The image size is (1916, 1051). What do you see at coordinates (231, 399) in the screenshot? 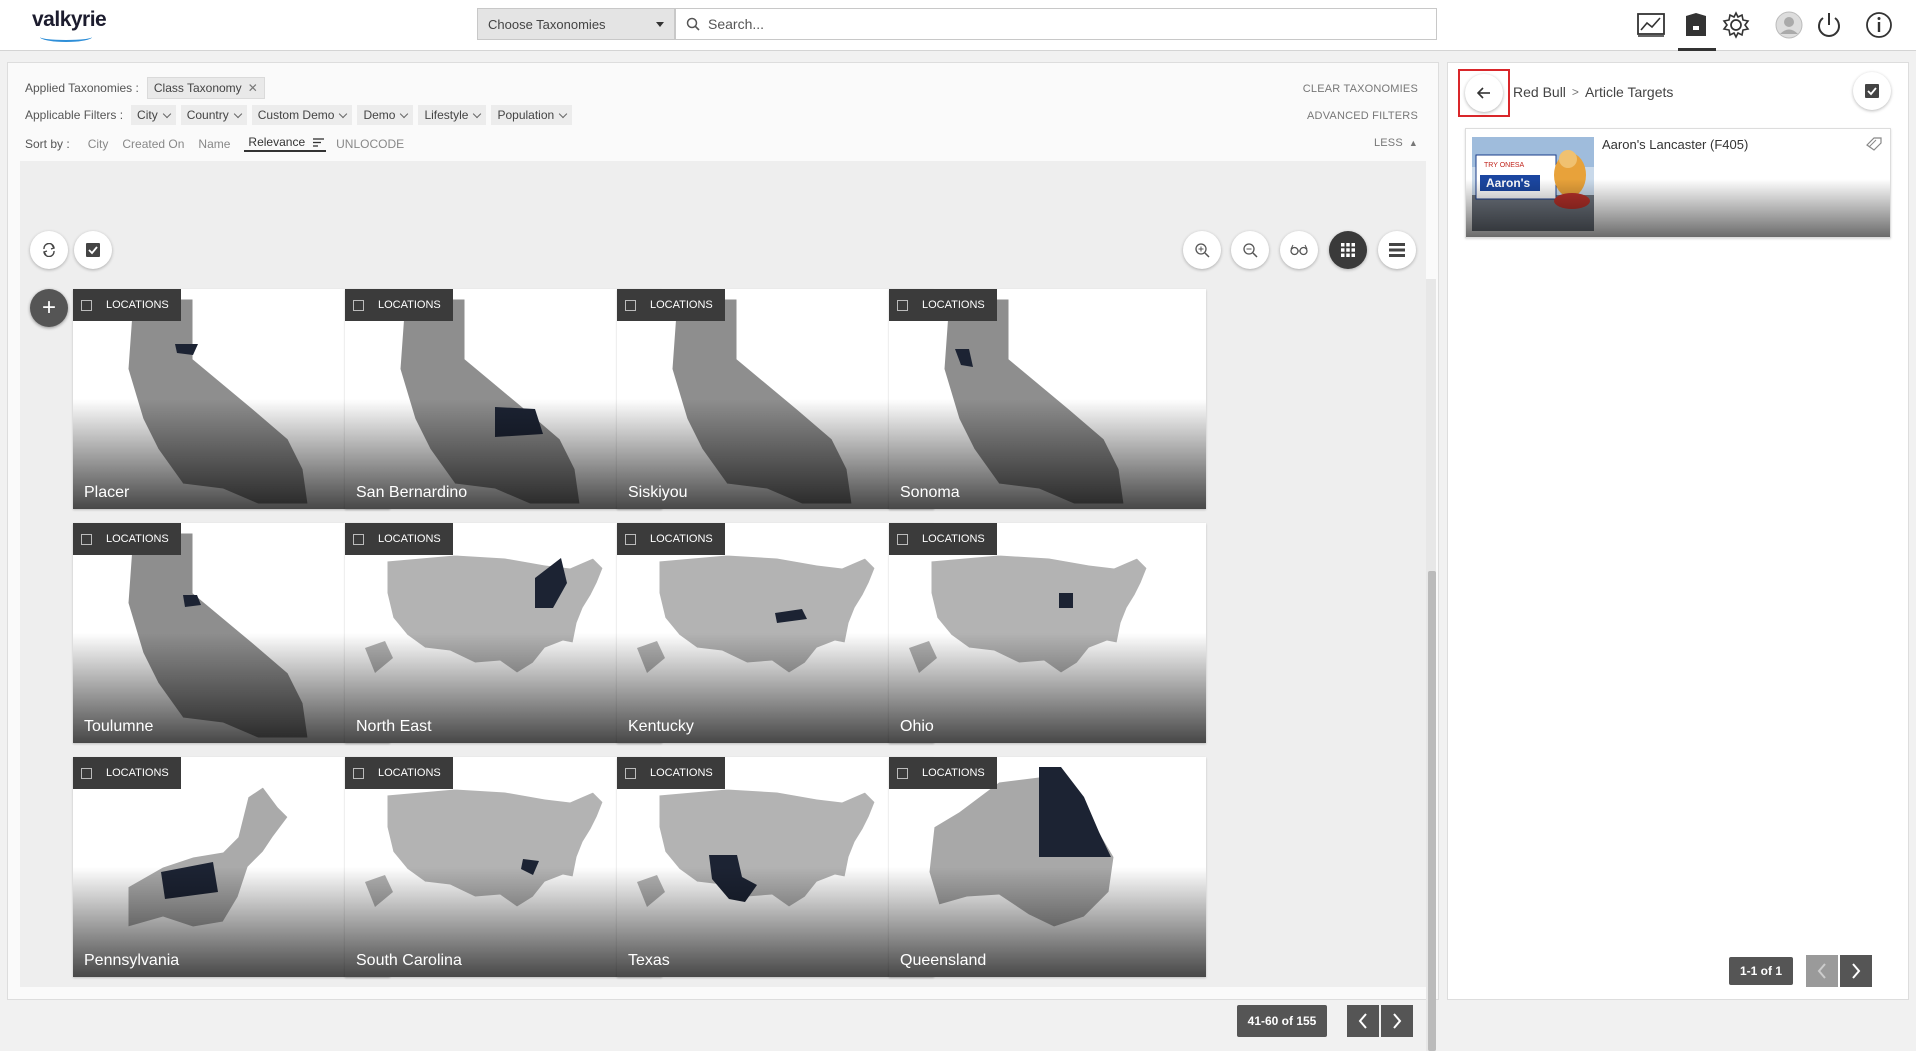
I see `location-card: LOCATIONS Placer` at bounding box center [231, 399].